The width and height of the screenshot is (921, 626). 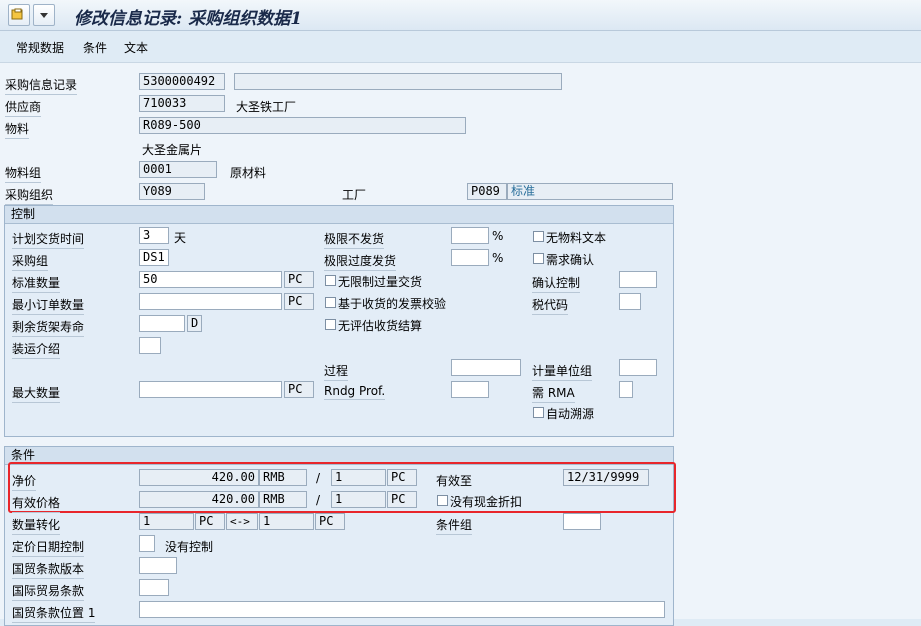 I want to click on info-record-label: 采购信息记录, so click(x=41, y=85).